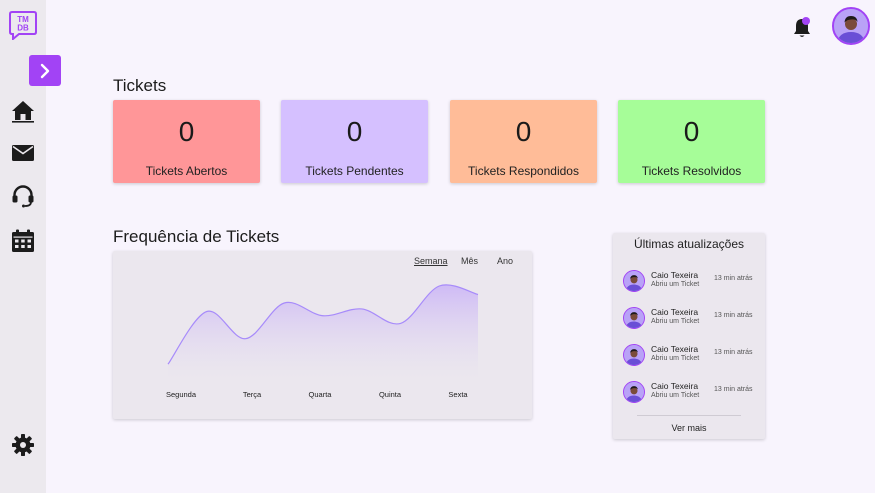  I want to click on calendar-icon, so click(23, 241).